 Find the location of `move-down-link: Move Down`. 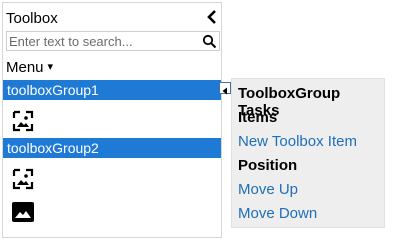

move-down-link: Move Down is located at coordinates (277, 213).